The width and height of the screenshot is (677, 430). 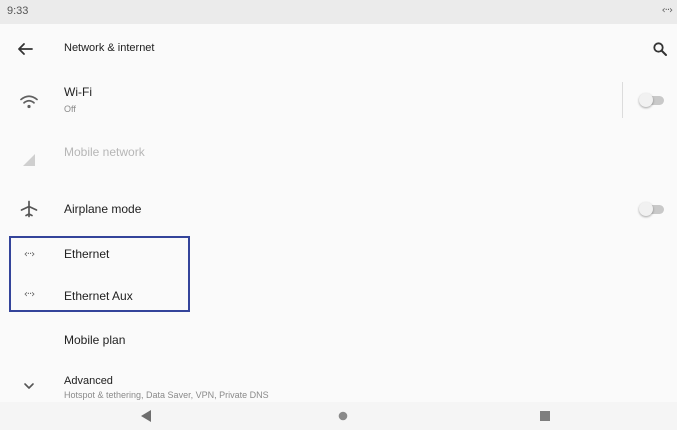 What do you see at coordinates (70, 109) in the screenshot?
I see `wifi-summary: Off` at bounding box center [70, 109].